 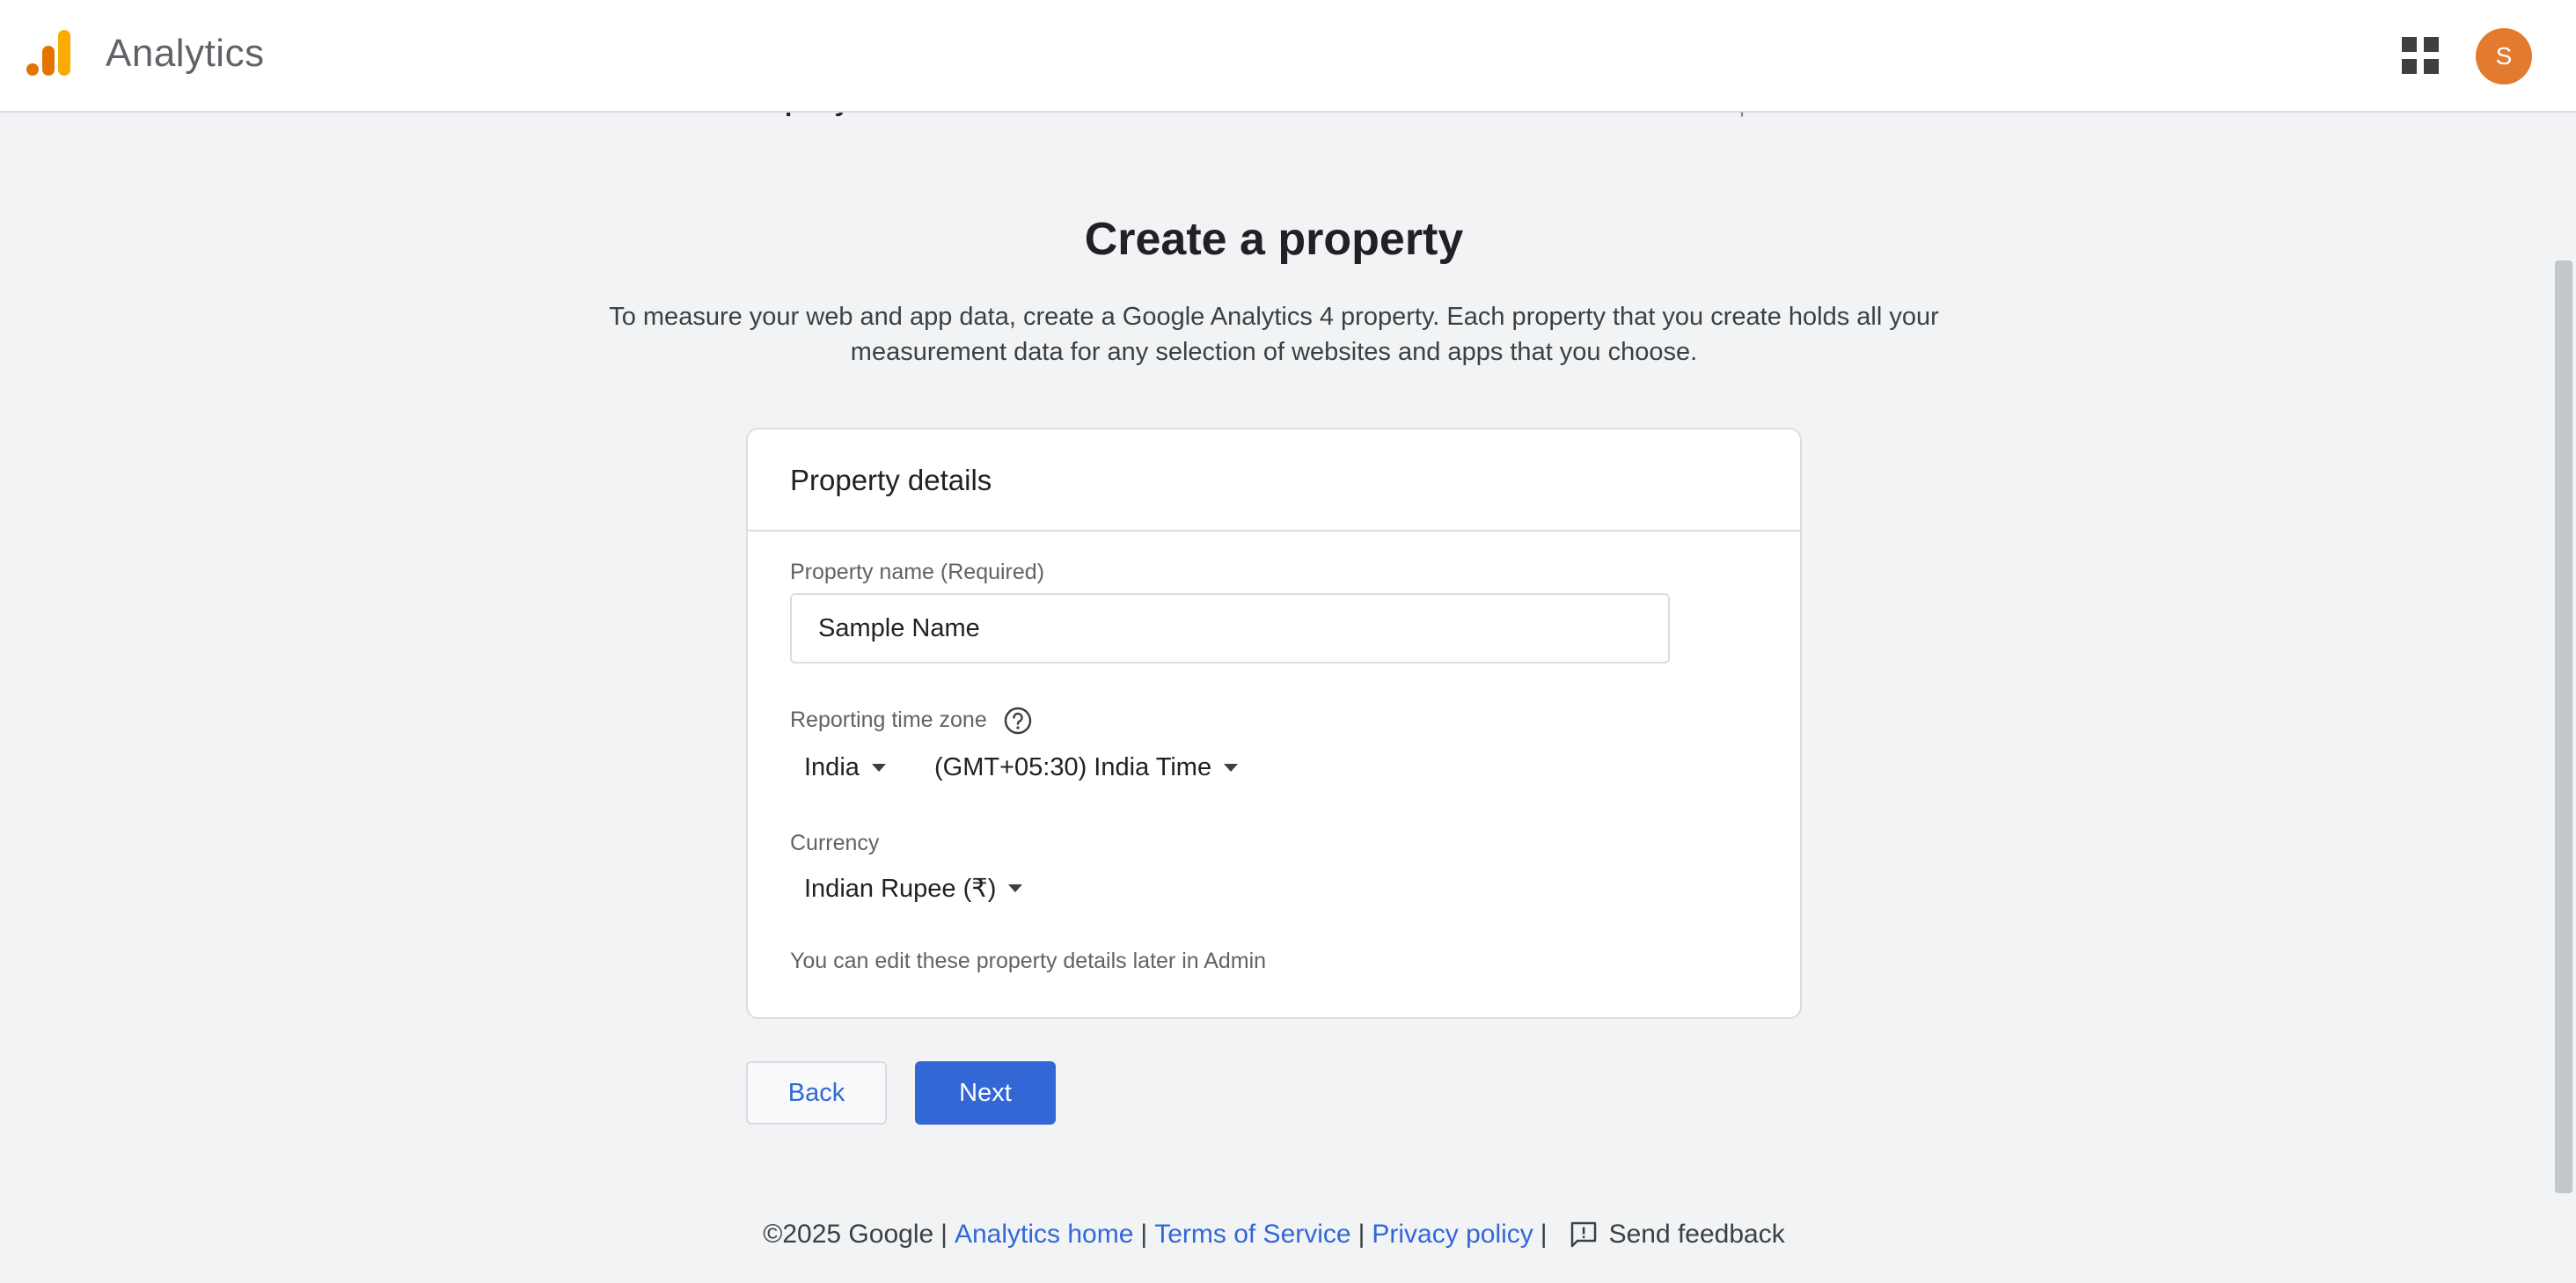 I want to click on timezone-country-dropdown: India, so click(x=845, y=767).